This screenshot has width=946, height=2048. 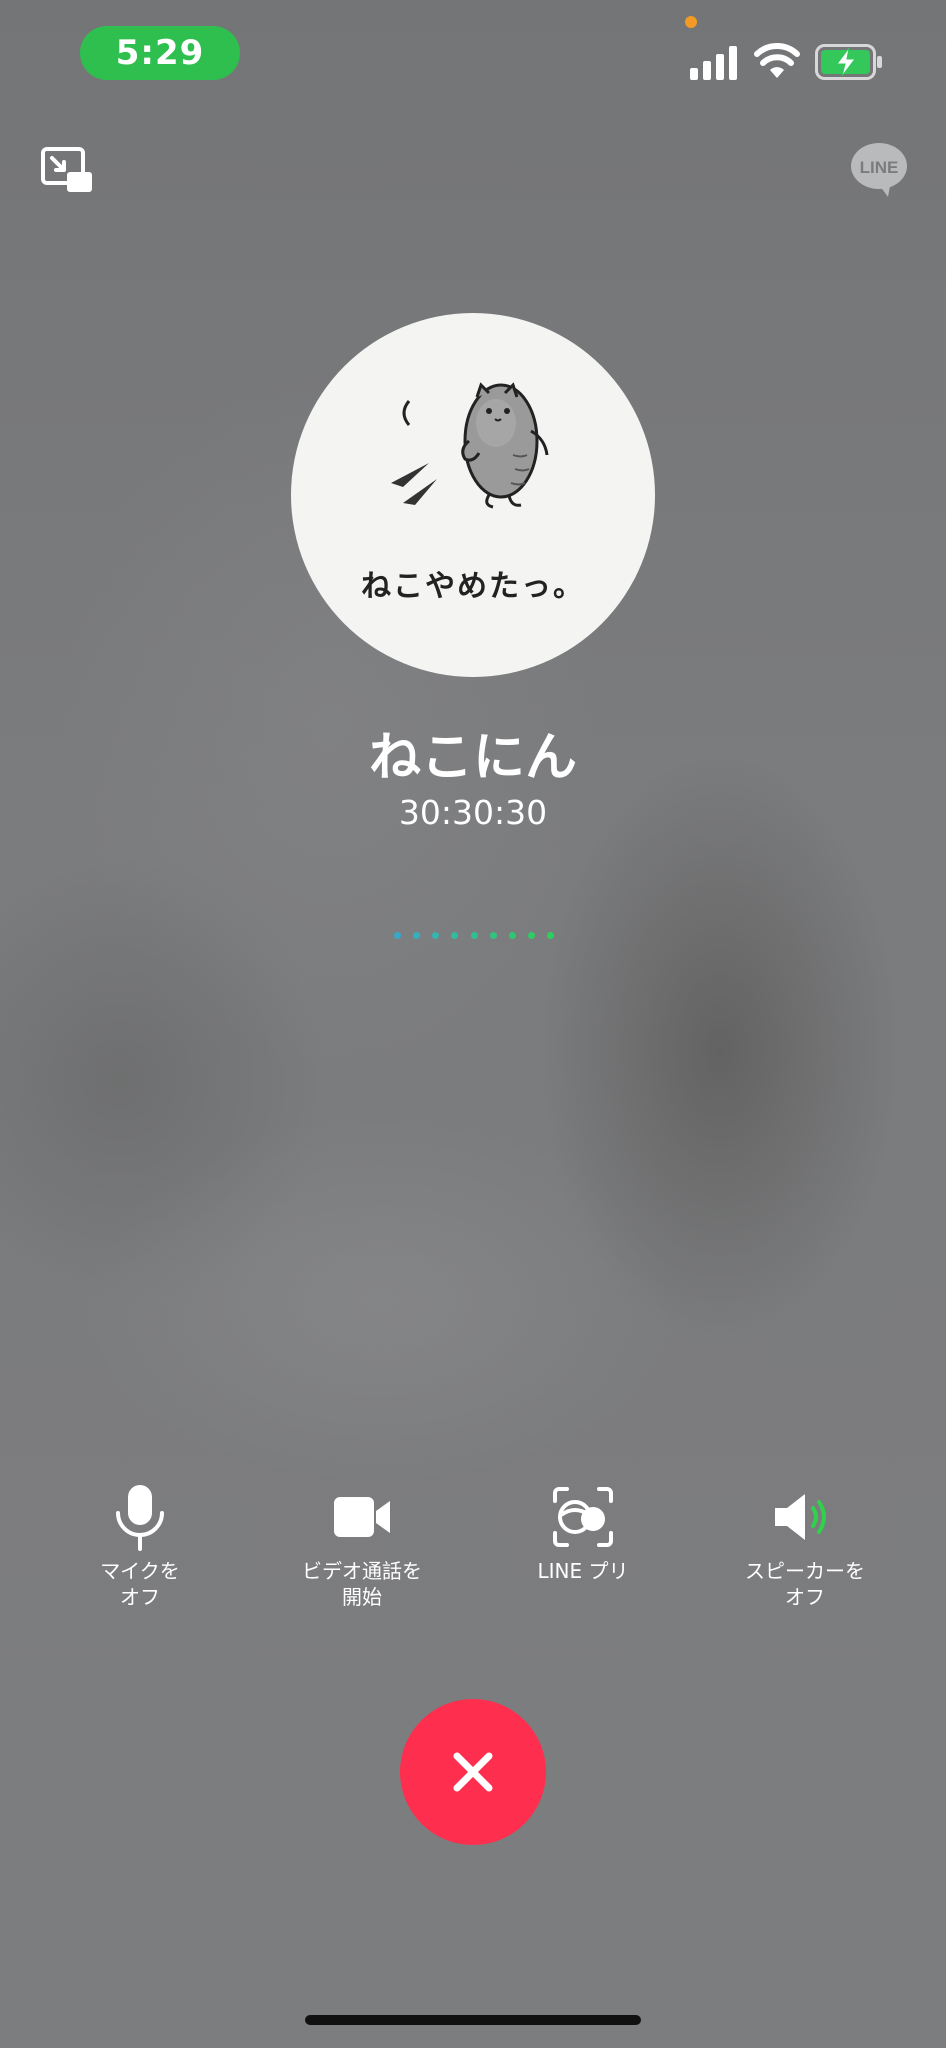 I want to click on battery-charging-icon, so click(x=848, y=62).